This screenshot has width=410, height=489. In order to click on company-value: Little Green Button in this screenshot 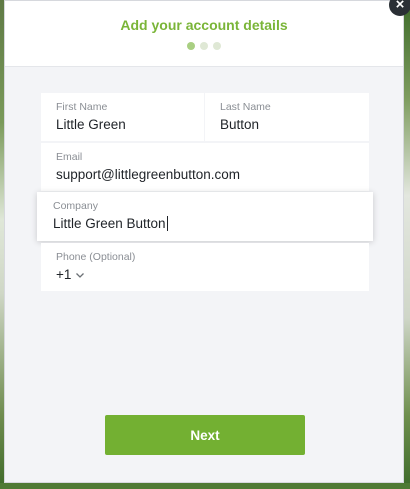, I will do `click(109, 223)`.